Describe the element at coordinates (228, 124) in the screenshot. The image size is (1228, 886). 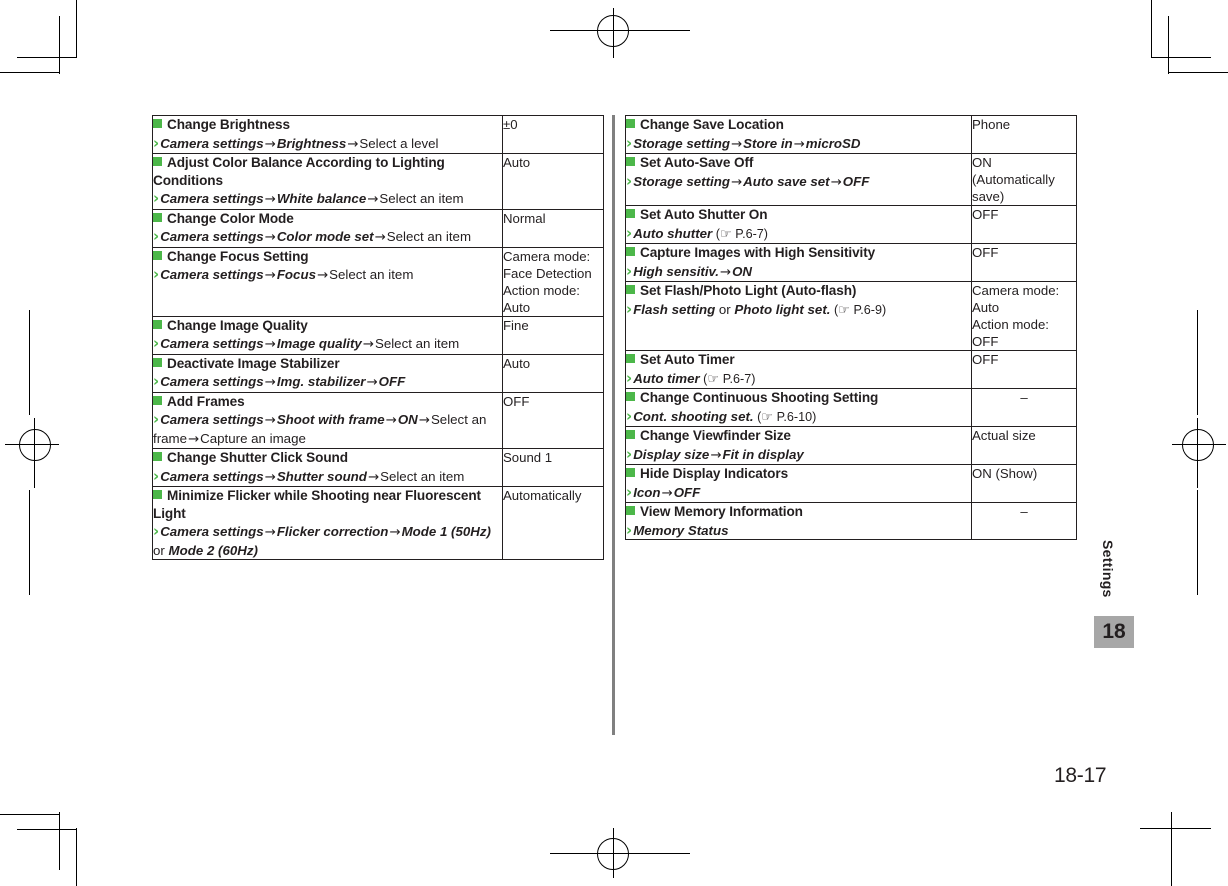
I see `setting-heading-text: Change Brightness` at that location.